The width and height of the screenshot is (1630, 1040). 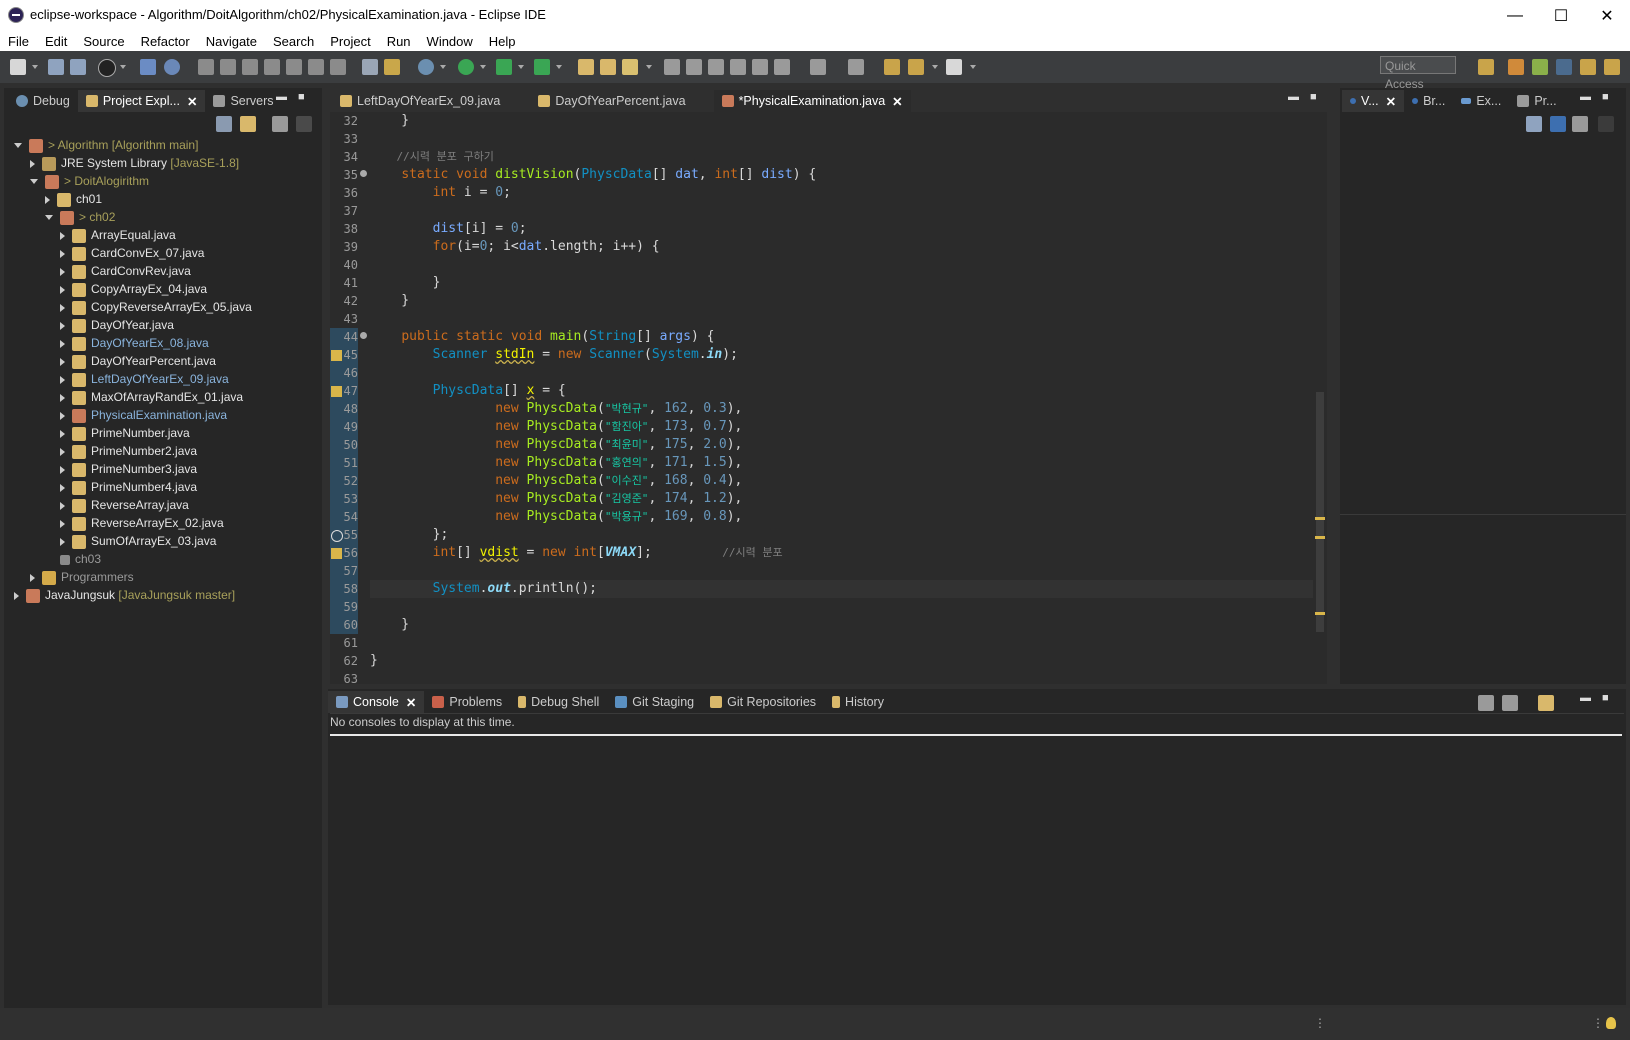 What do you see at coordinates (80, 217) in the screenshot?
I see `tree-item-ch02: > ch02` at bounding box center [80, 217].